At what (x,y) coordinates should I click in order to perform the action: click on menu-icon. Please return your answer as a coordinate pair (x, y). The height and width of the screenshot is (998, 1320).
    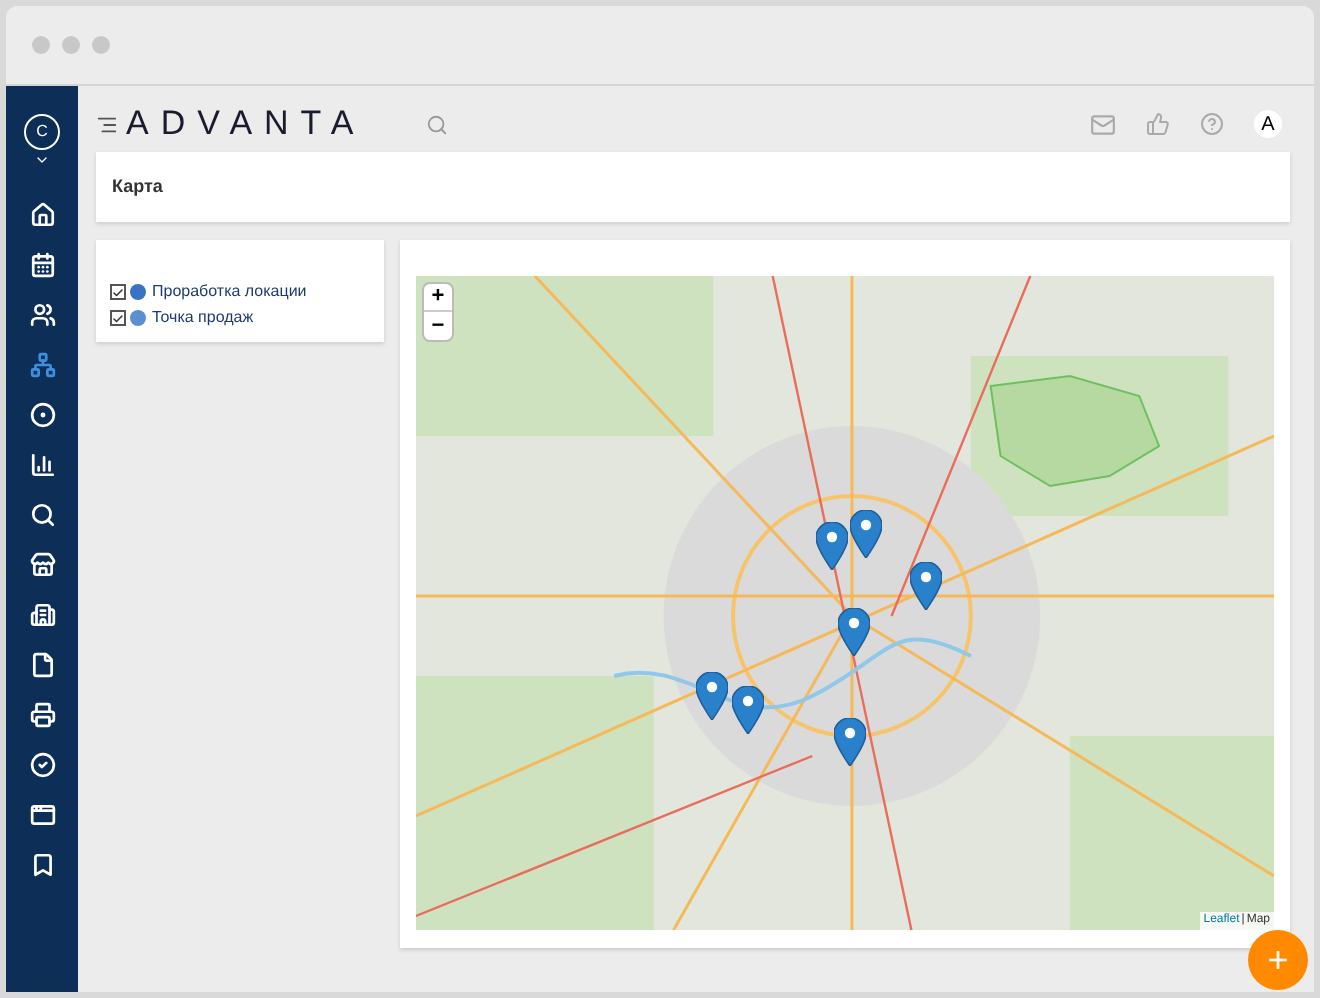
    Looking at the image, I should click on (107, 124).